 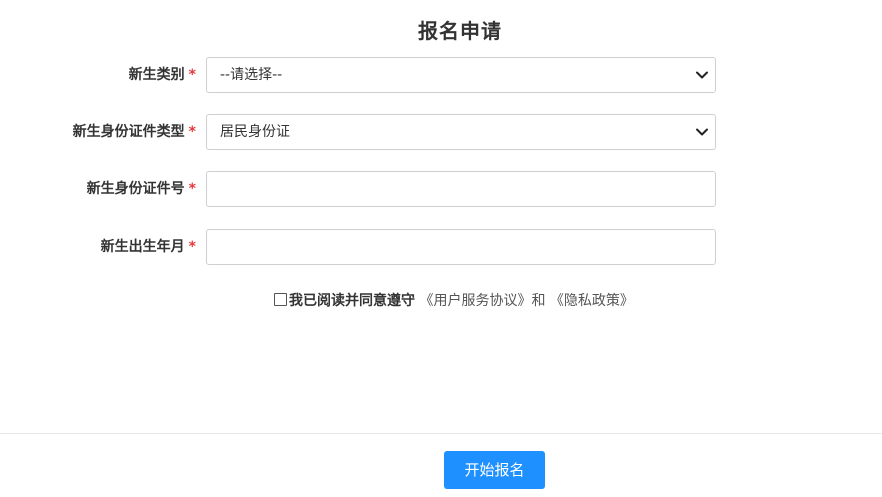 I want to click on user-agreement-link: 《用户服务协议》, so click(x=475, y=301).